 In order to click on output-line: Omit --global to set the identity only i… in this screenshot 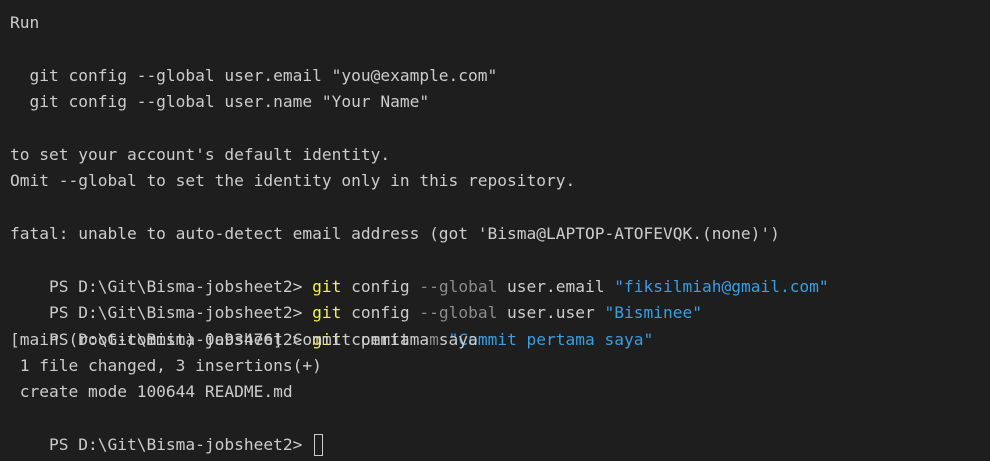, I will do `click(293, 181)`.